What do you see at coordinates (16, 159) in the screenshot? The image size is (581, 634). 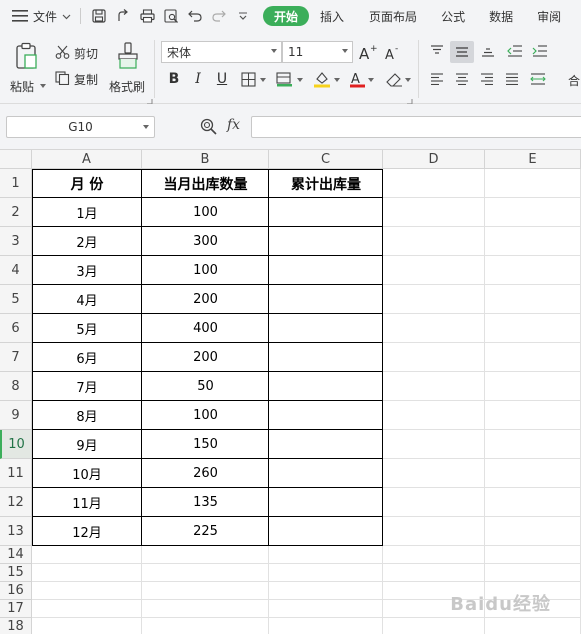 I see `select-all-corner` at bounding box center [16, 159].